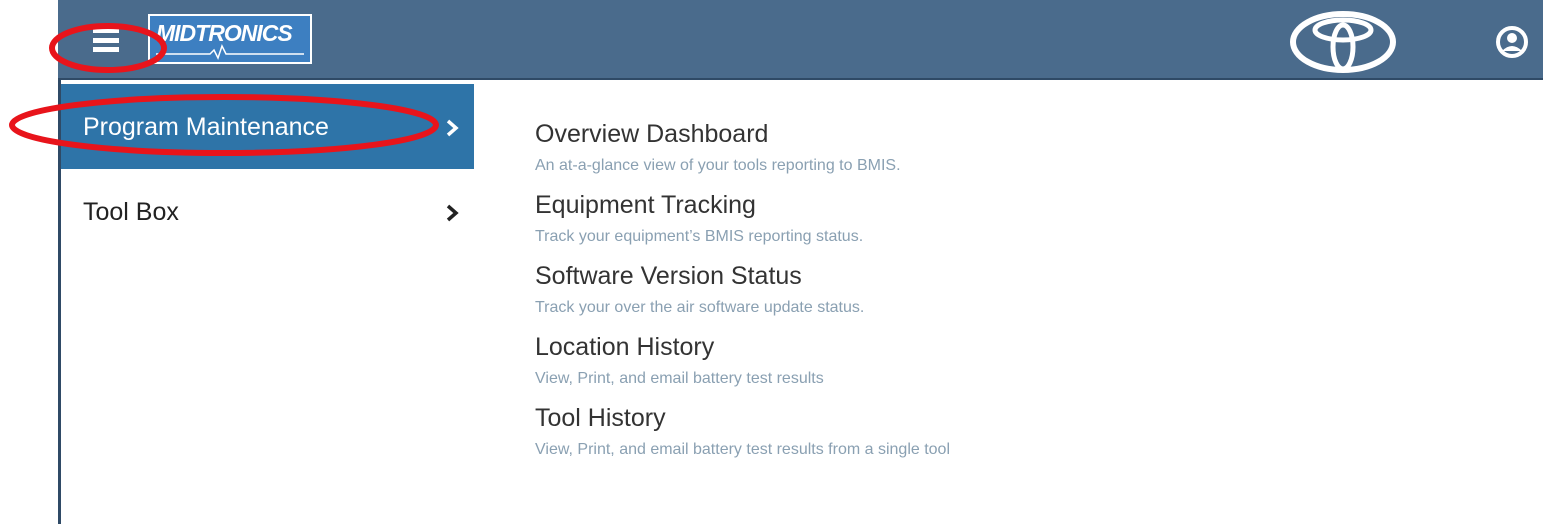 This screenshot has width=1543, height=524. I want to click on logo-text: MIDTRONICS, so click(224, 33).